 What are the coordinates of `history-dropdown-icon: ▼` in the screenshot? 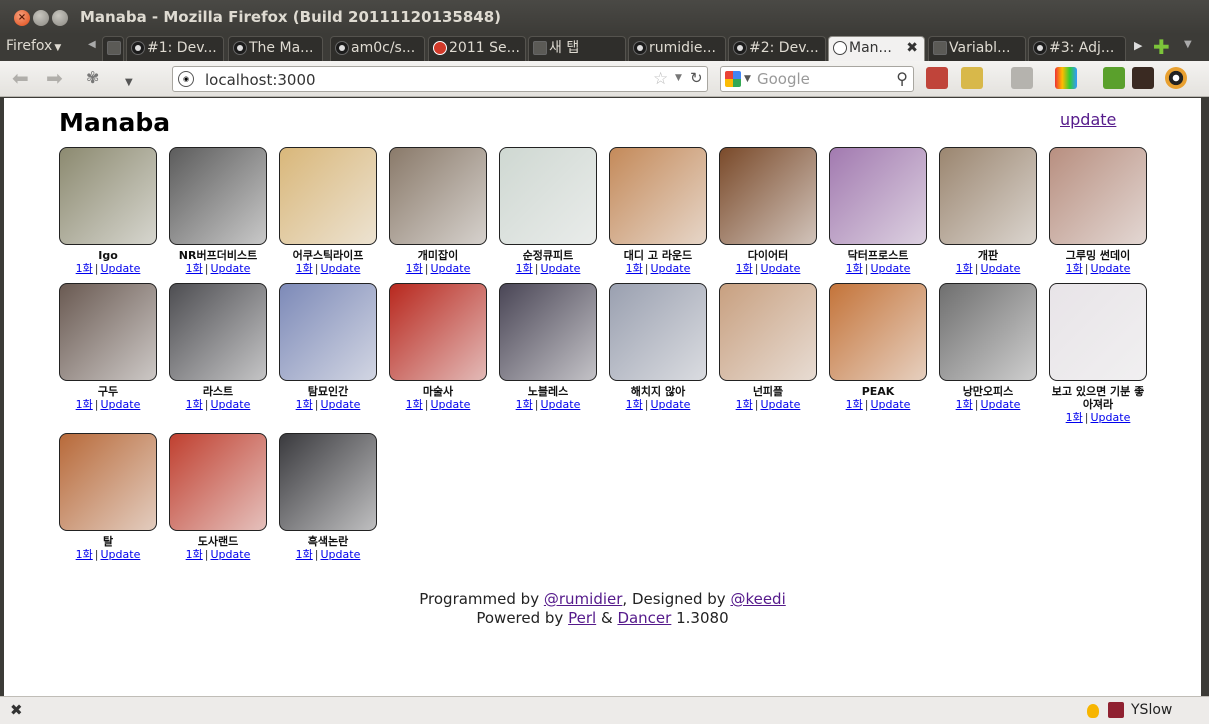 It's located at (129, 83).